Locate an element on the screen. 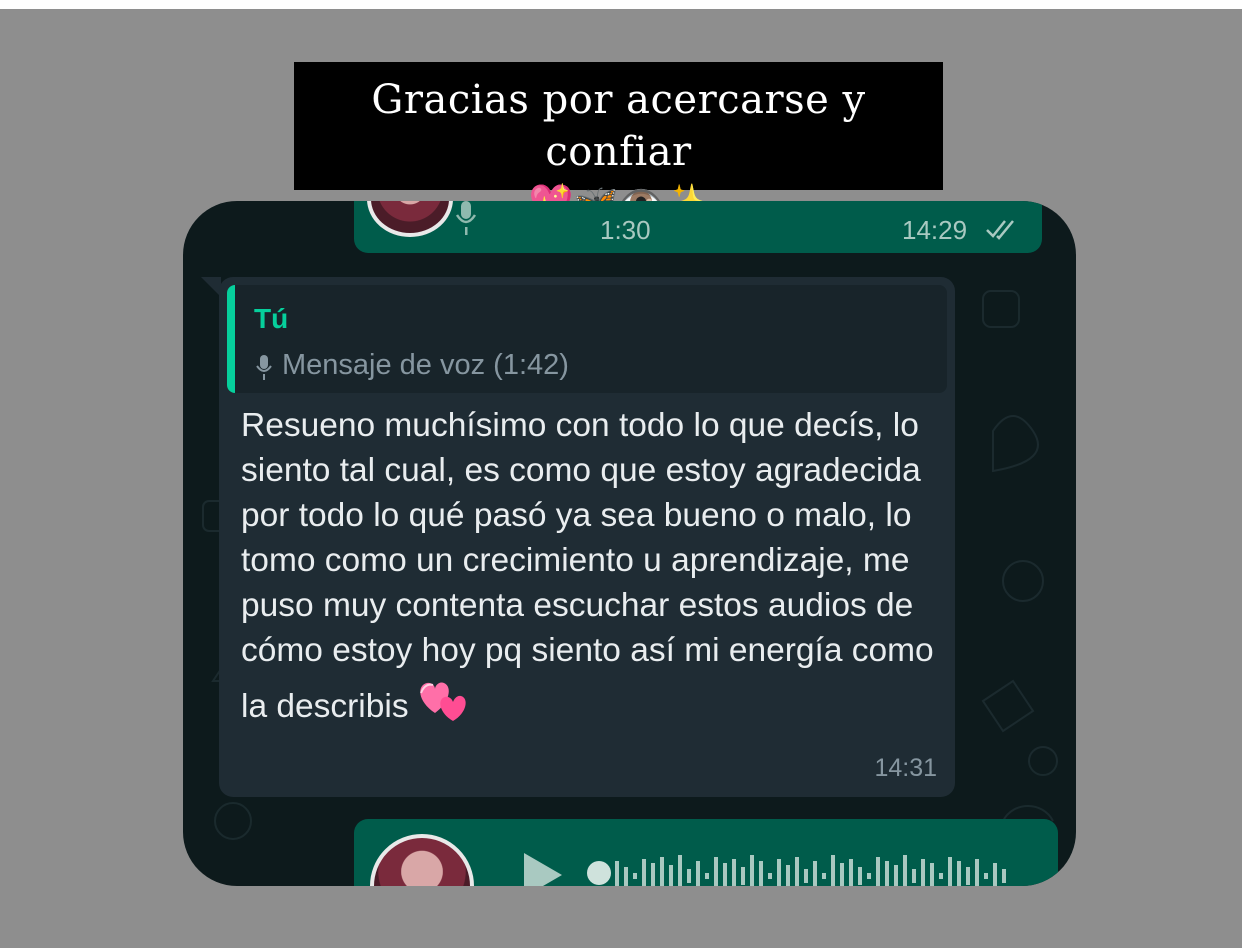 This screenshot has height=948, width=1242. quote-accent-bar is located at coordinates (231, 339).